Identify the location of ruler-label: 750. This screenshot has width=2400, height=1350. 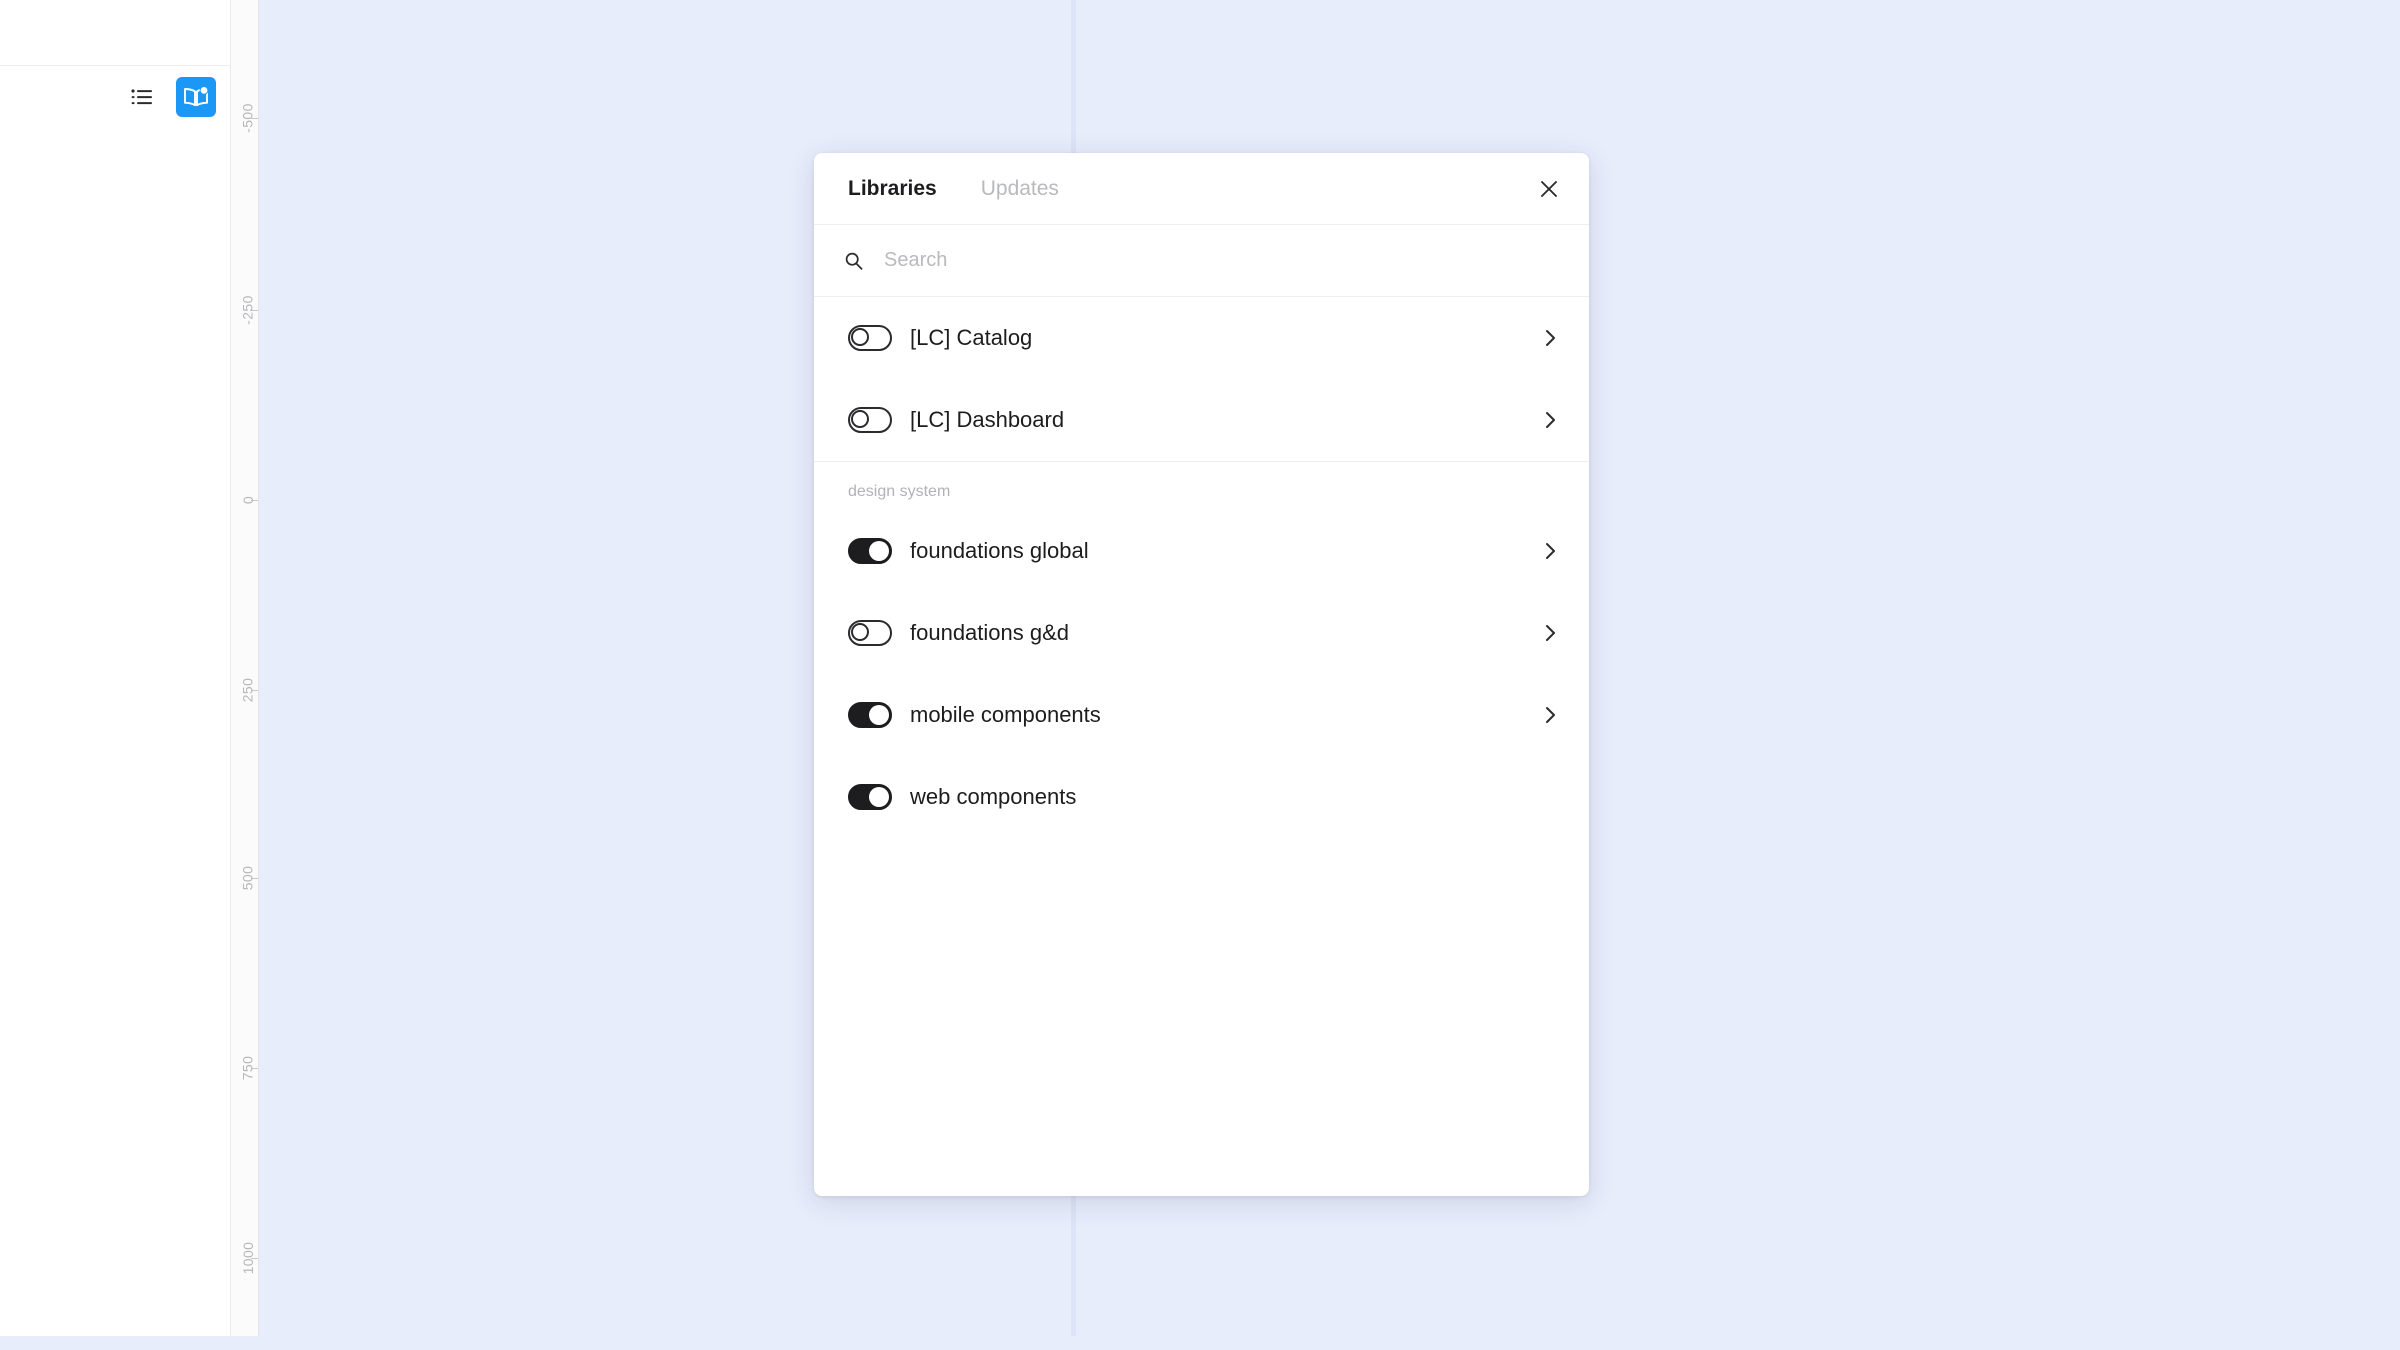
(248, 1068).